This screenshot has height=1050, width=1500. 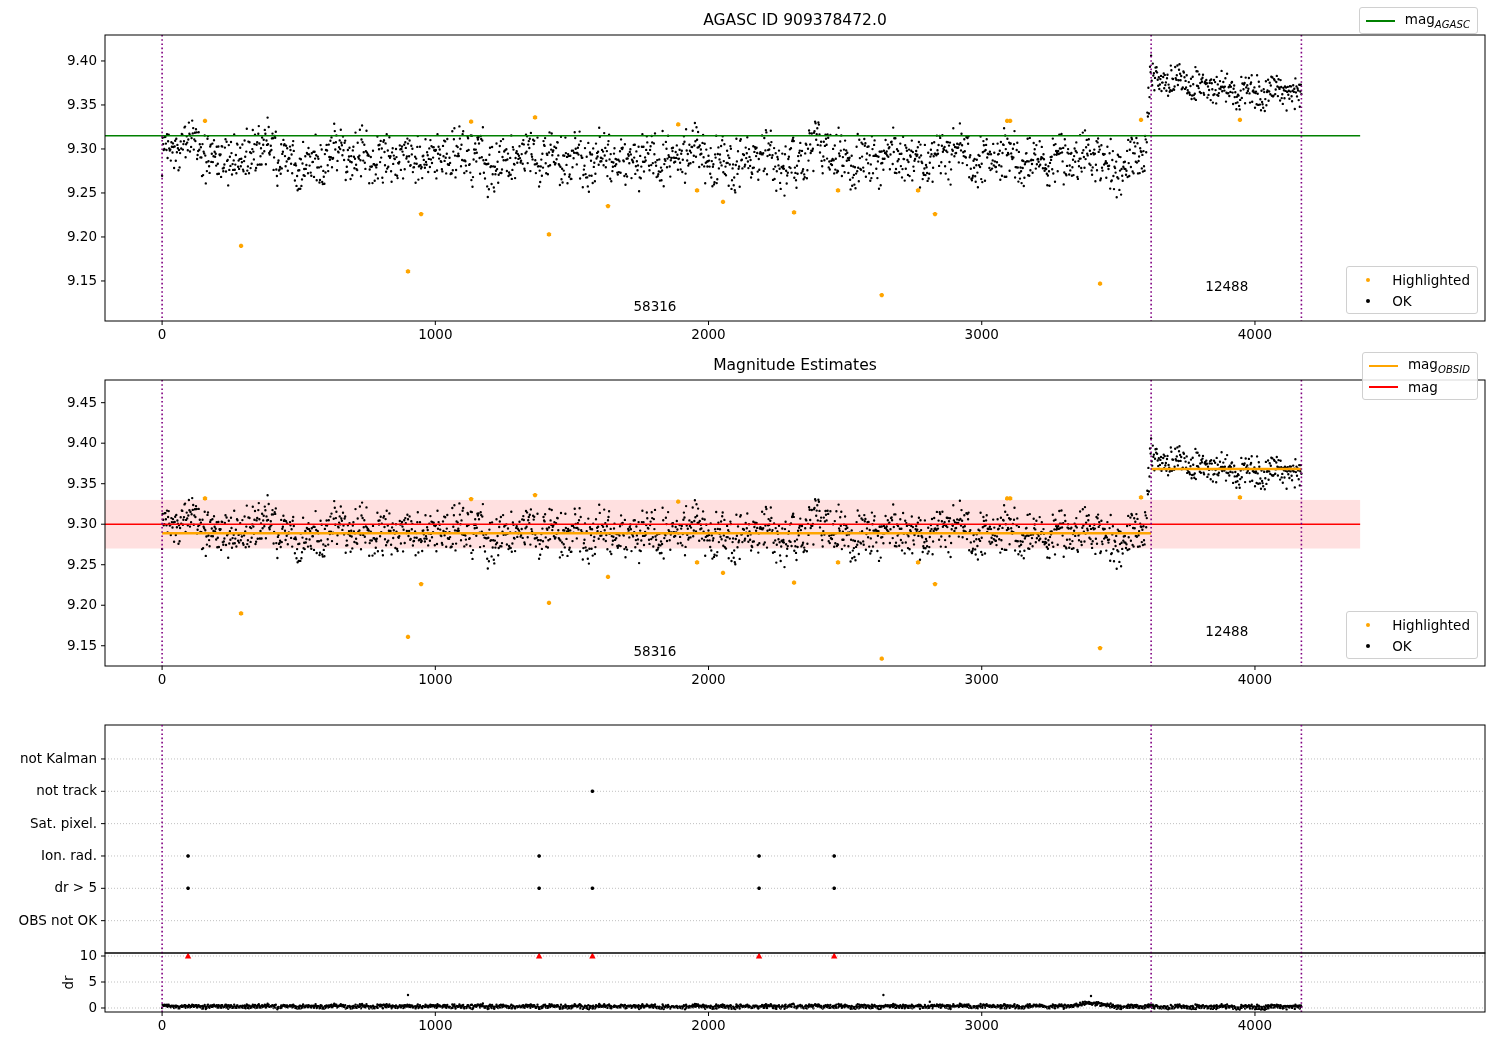 I want to click on tick-label: not Kalman, so click(x=58, y=757).